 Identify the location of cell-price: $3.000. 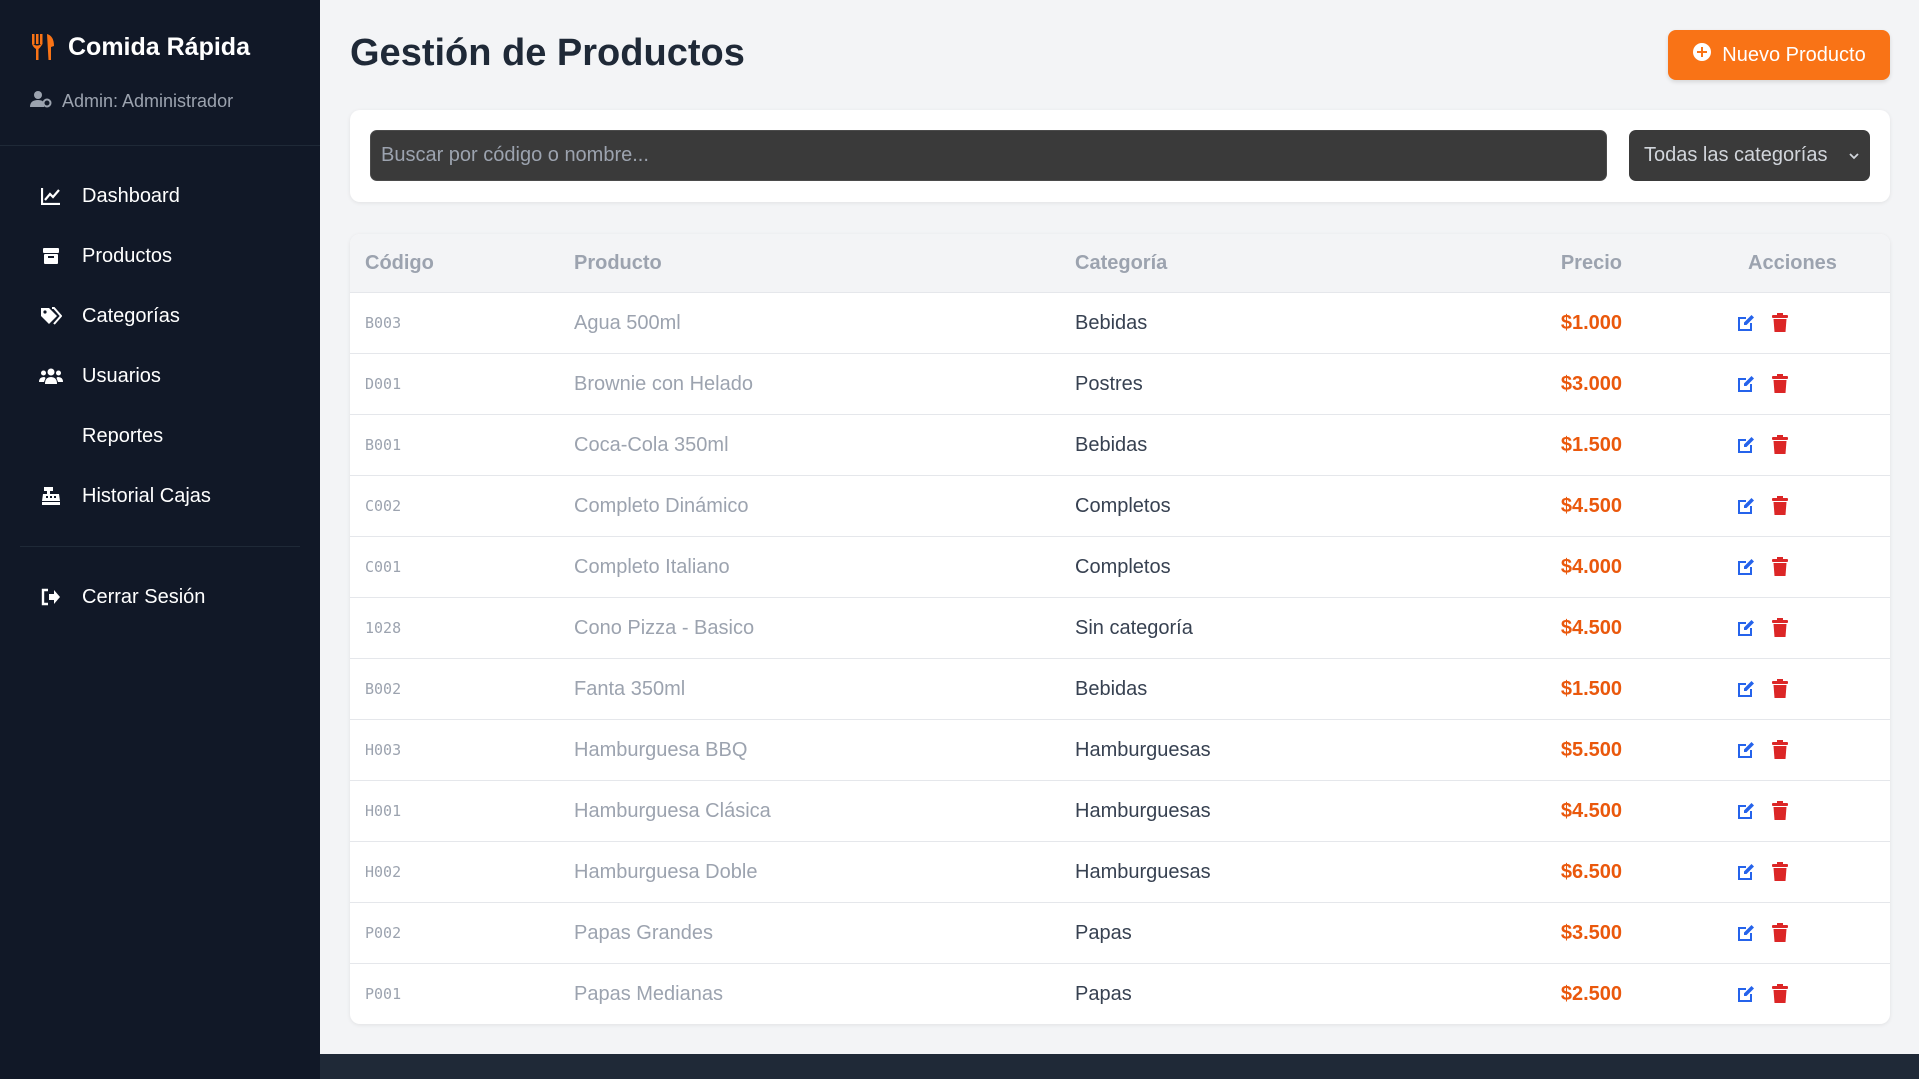
(1591, 383).